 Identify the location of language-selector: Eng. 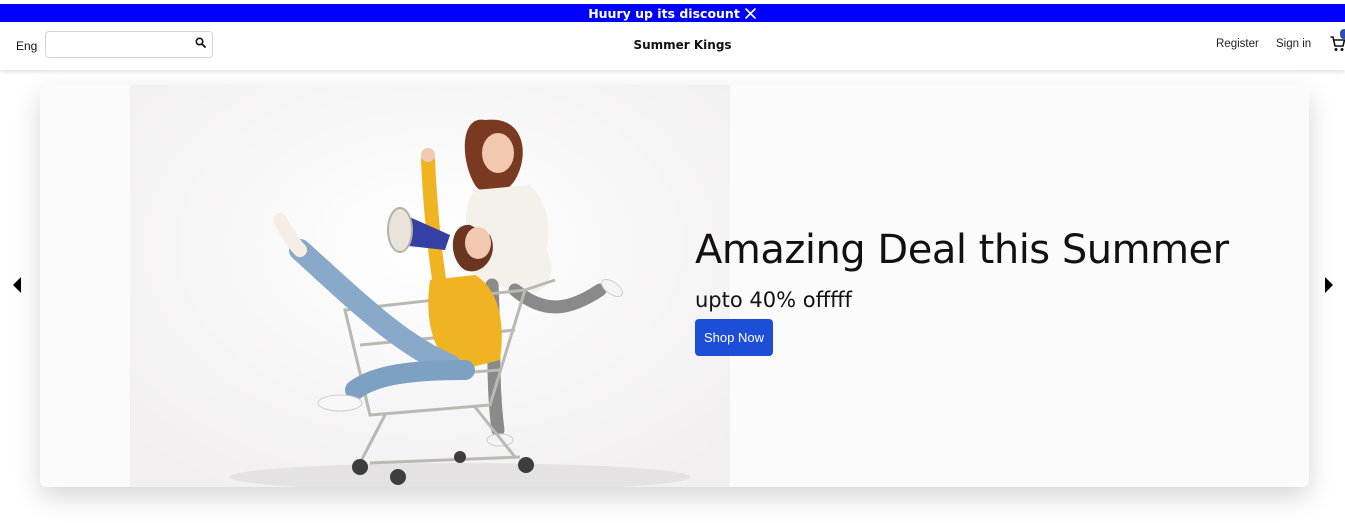
(26, 46).